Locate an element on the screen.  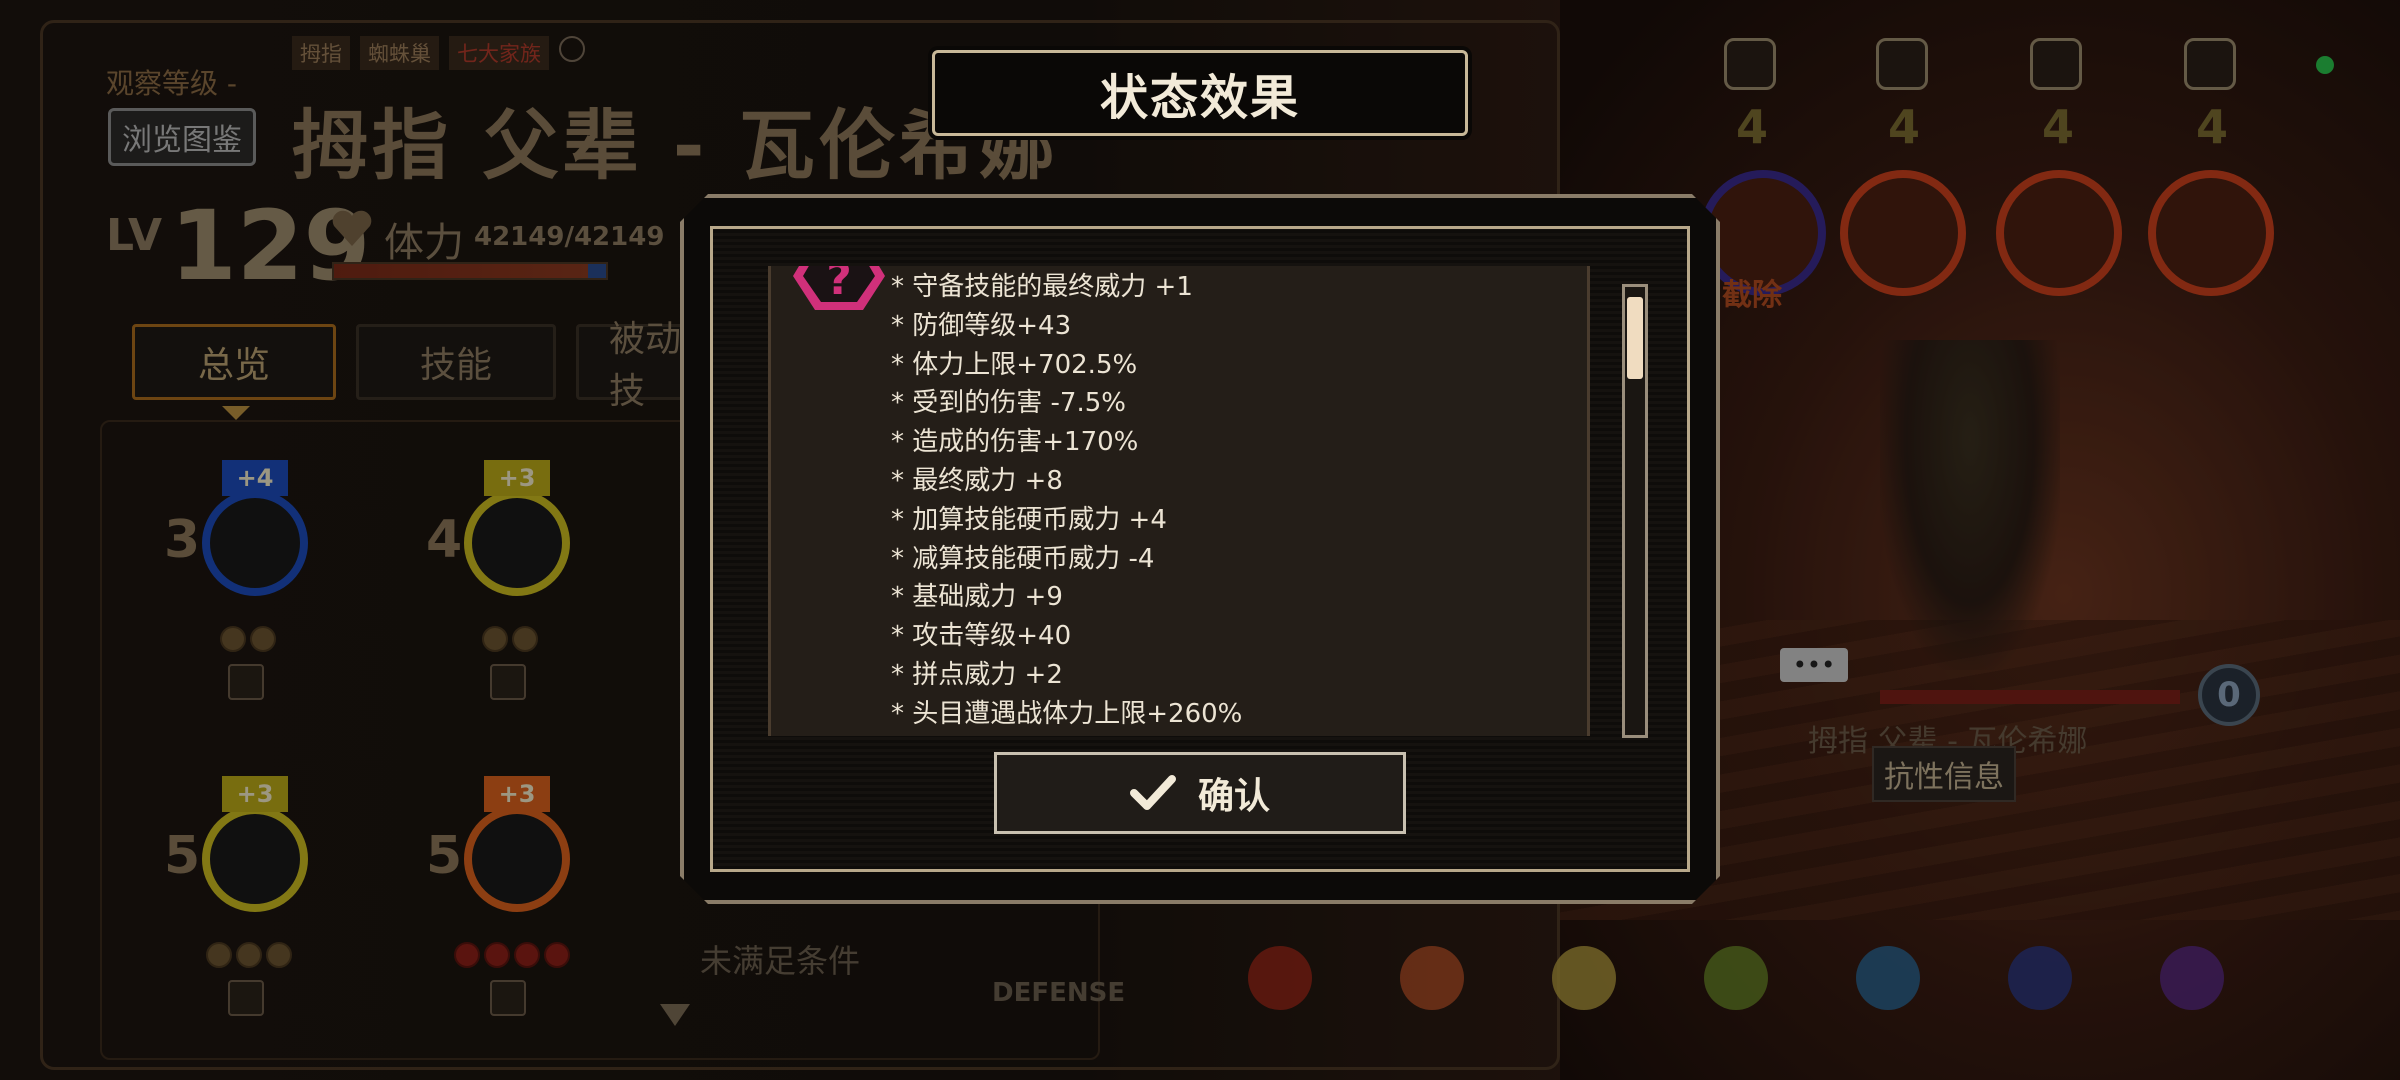
modal-title-box: 状态效果 is located at coordinates (1200, 93).